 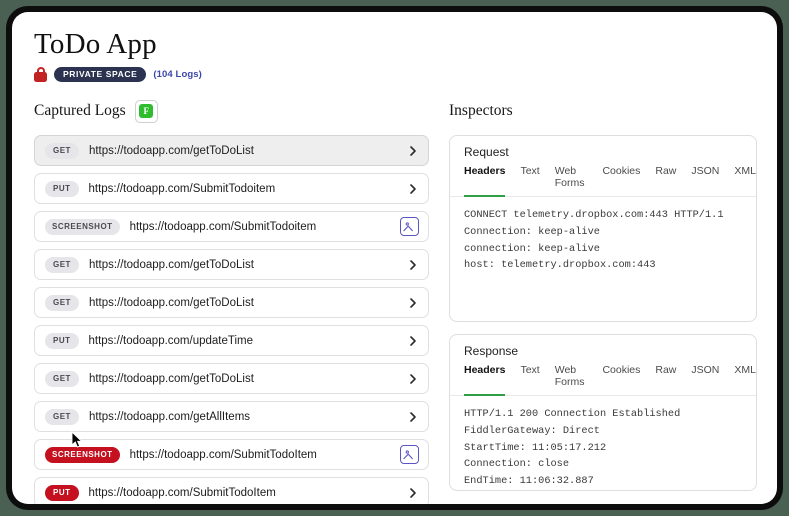 I want to click on captured-logs-title: Captured Logs, so click(x=80, y=111).